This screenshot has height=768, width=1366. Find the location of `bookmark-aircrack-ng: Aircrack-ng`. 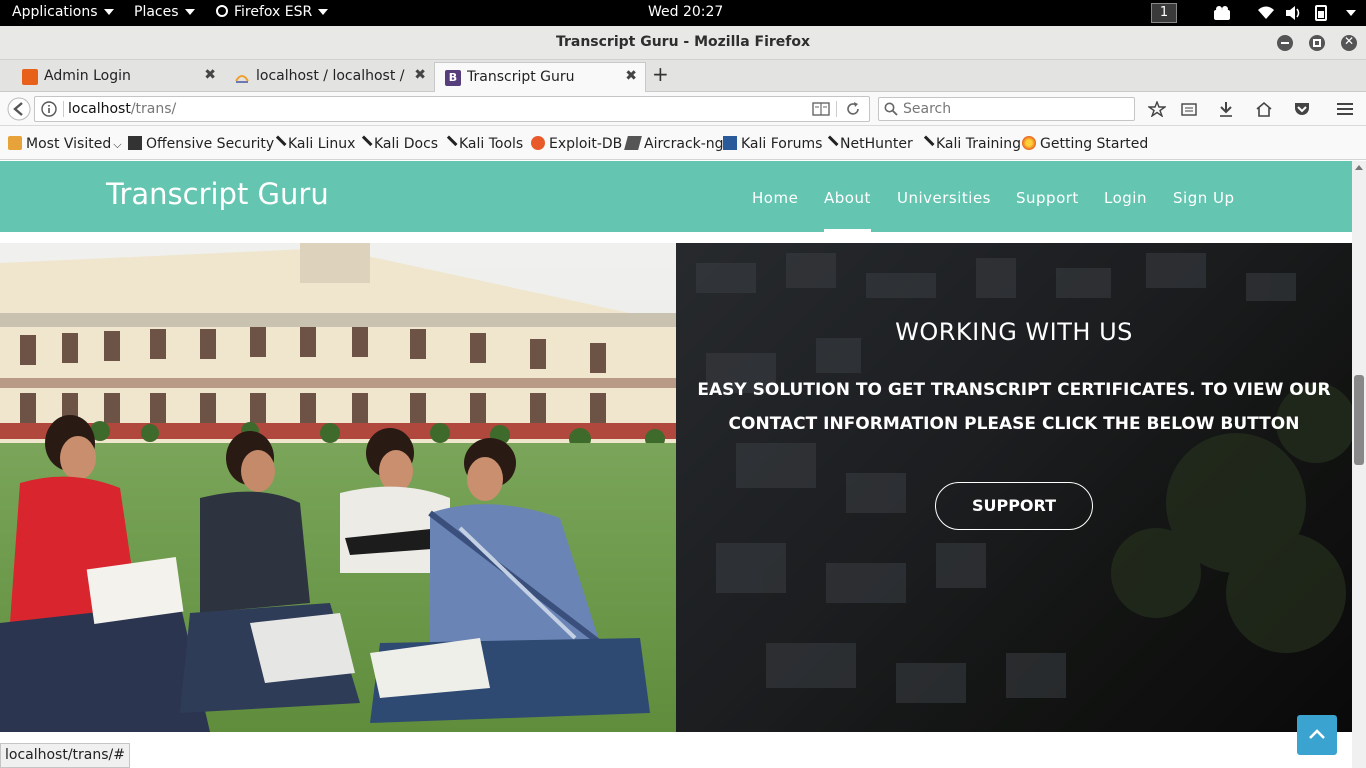

bookmark-aircrack-ng: Aircrack-ng is located at coordinates (674, 144).